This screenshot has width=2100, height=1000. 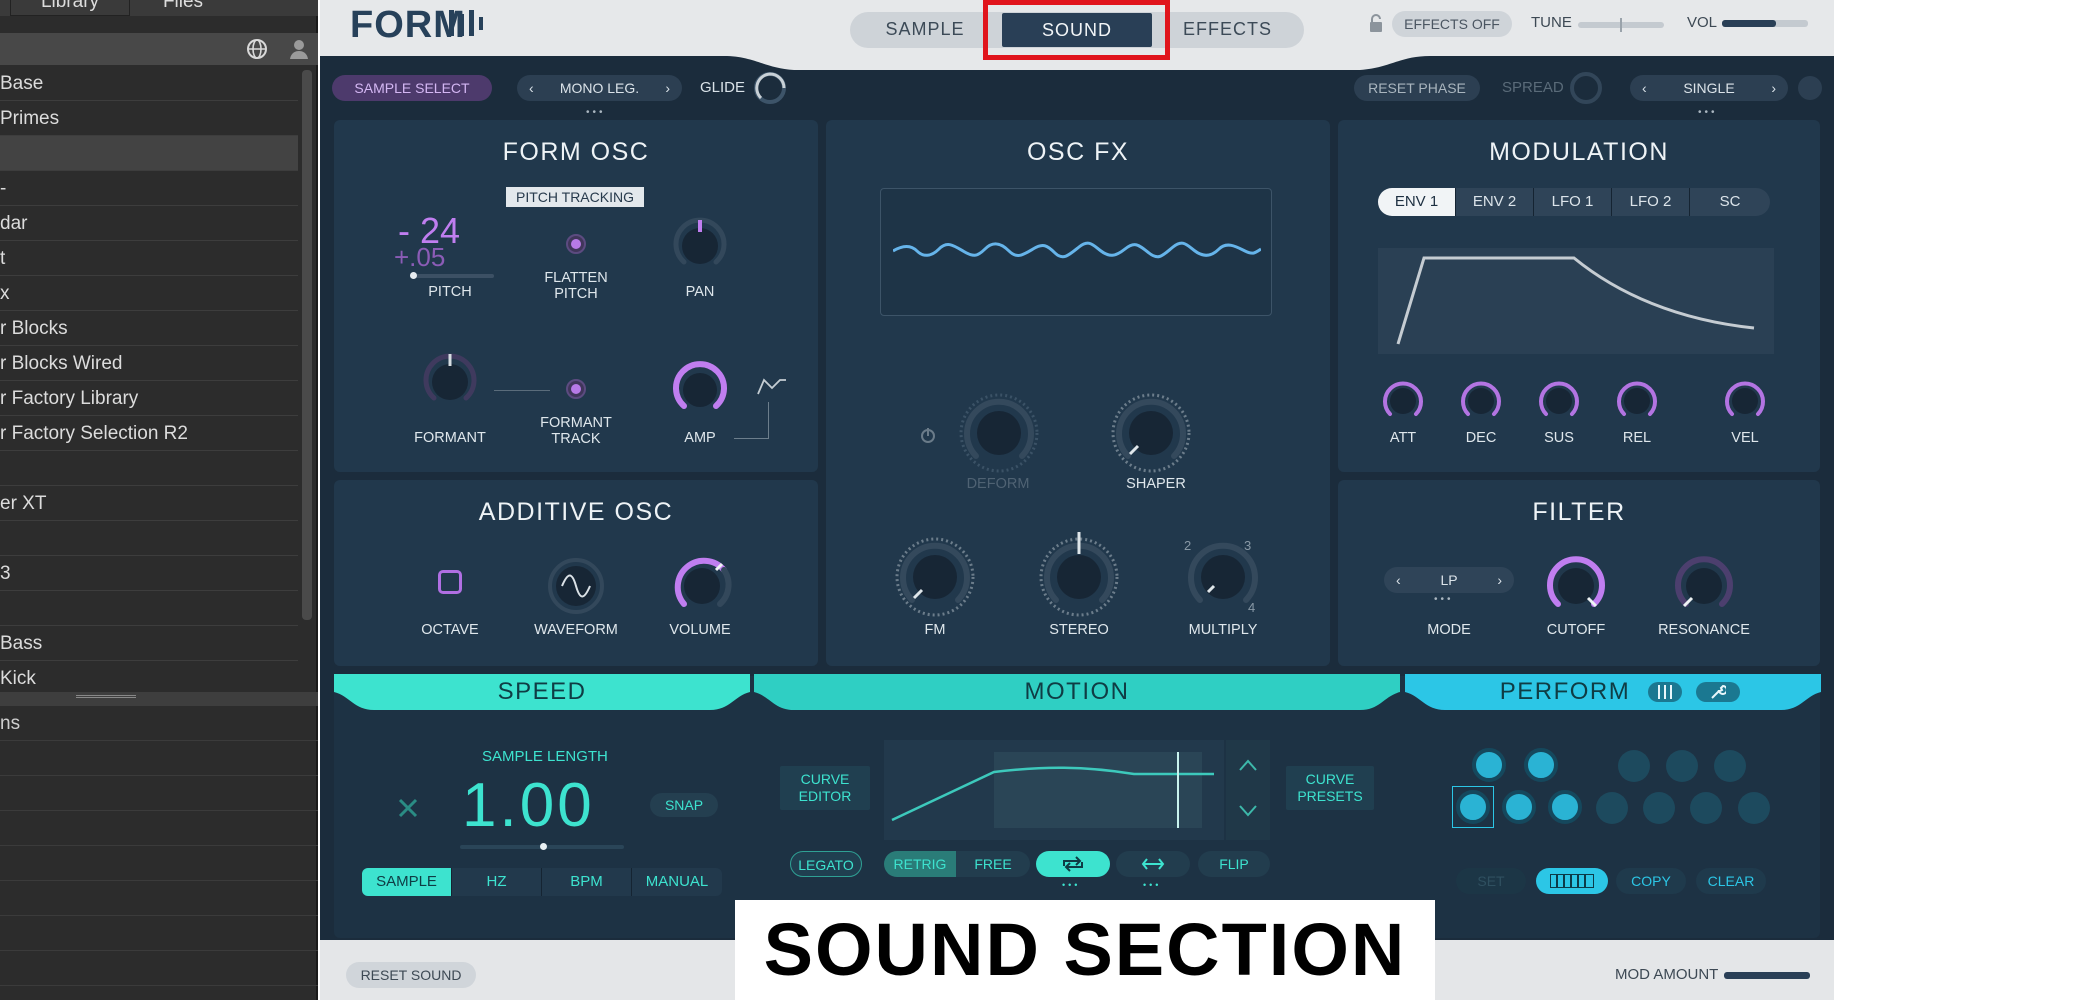 I want to click on sample-length-slider, so click(x=542, y=846).